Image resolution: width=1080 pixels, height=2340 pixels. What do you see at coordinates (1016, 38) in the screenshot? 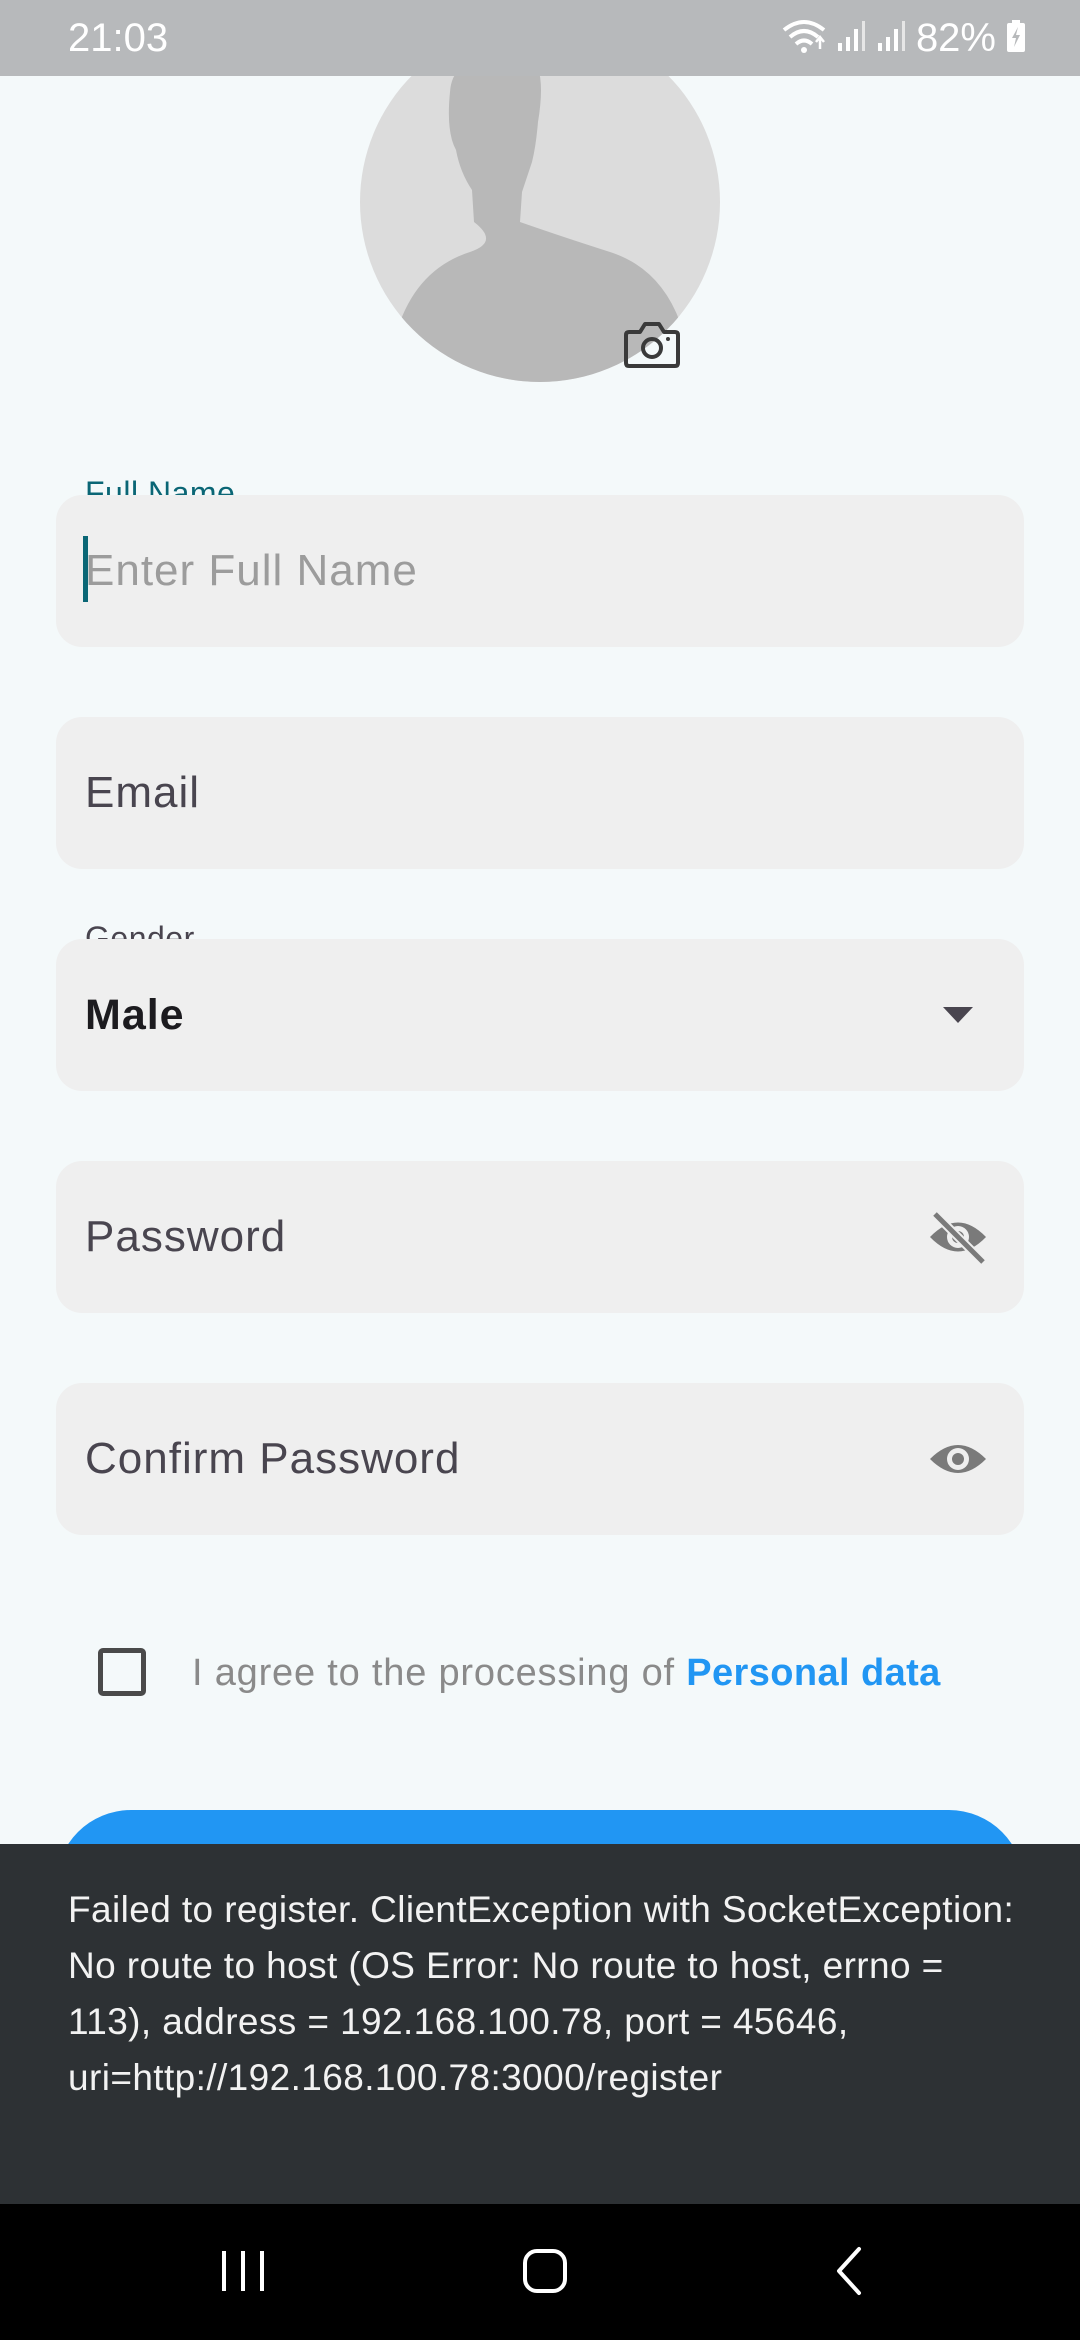
I see `battery-charging-icon` at bounding box center [1016, 38].